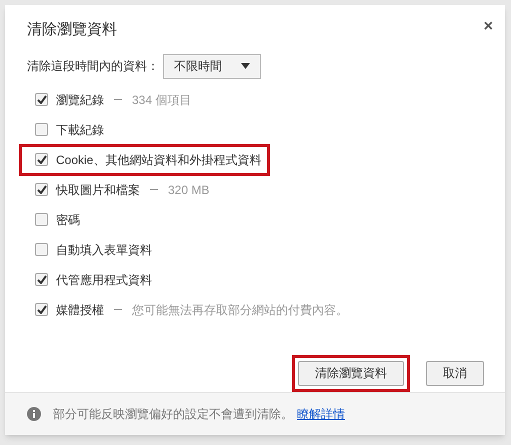 Image resolution: width=511 pixels, height=445 pixels. Describe the element at coordinates (351, 373) in the screenshot. I see `dialog-button: 清除瀏覽資料` at that location.